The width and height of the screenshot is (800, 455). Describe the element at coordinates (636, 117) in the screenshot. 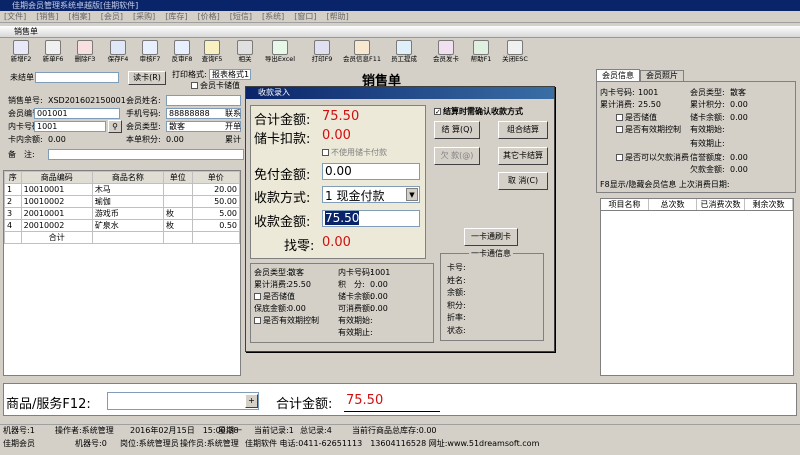

I see `rp-stored-check: 是否储值` at that location.